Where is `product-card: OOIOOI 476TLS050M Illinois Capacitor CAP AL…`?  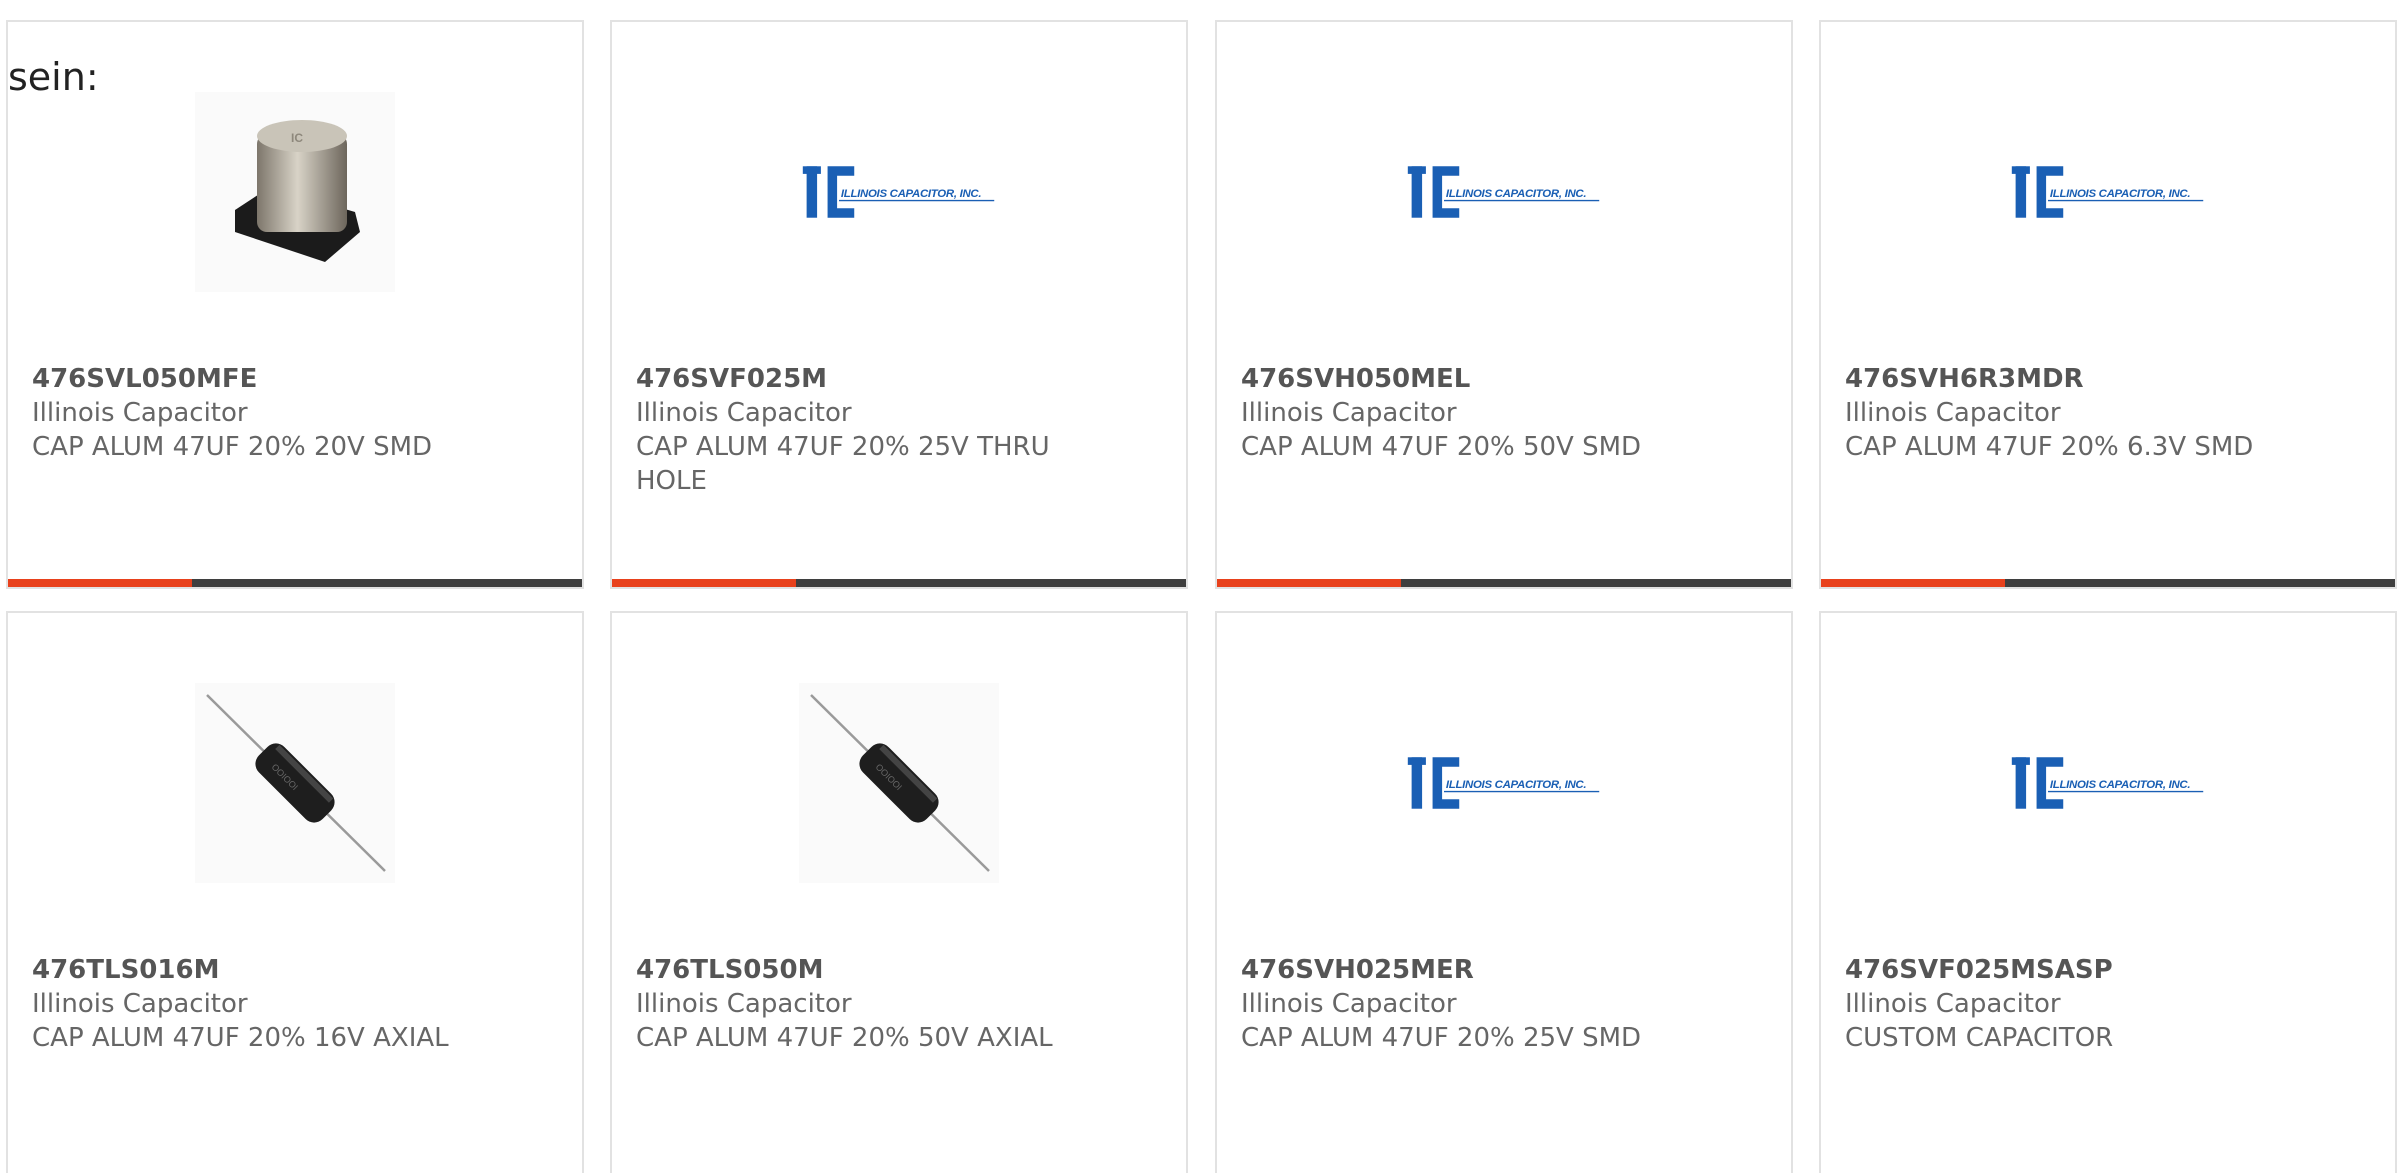
product-card: OOIOOI 476TLS050M Illinois Capacitor CAP AL… is located at coordinates (899, 892).